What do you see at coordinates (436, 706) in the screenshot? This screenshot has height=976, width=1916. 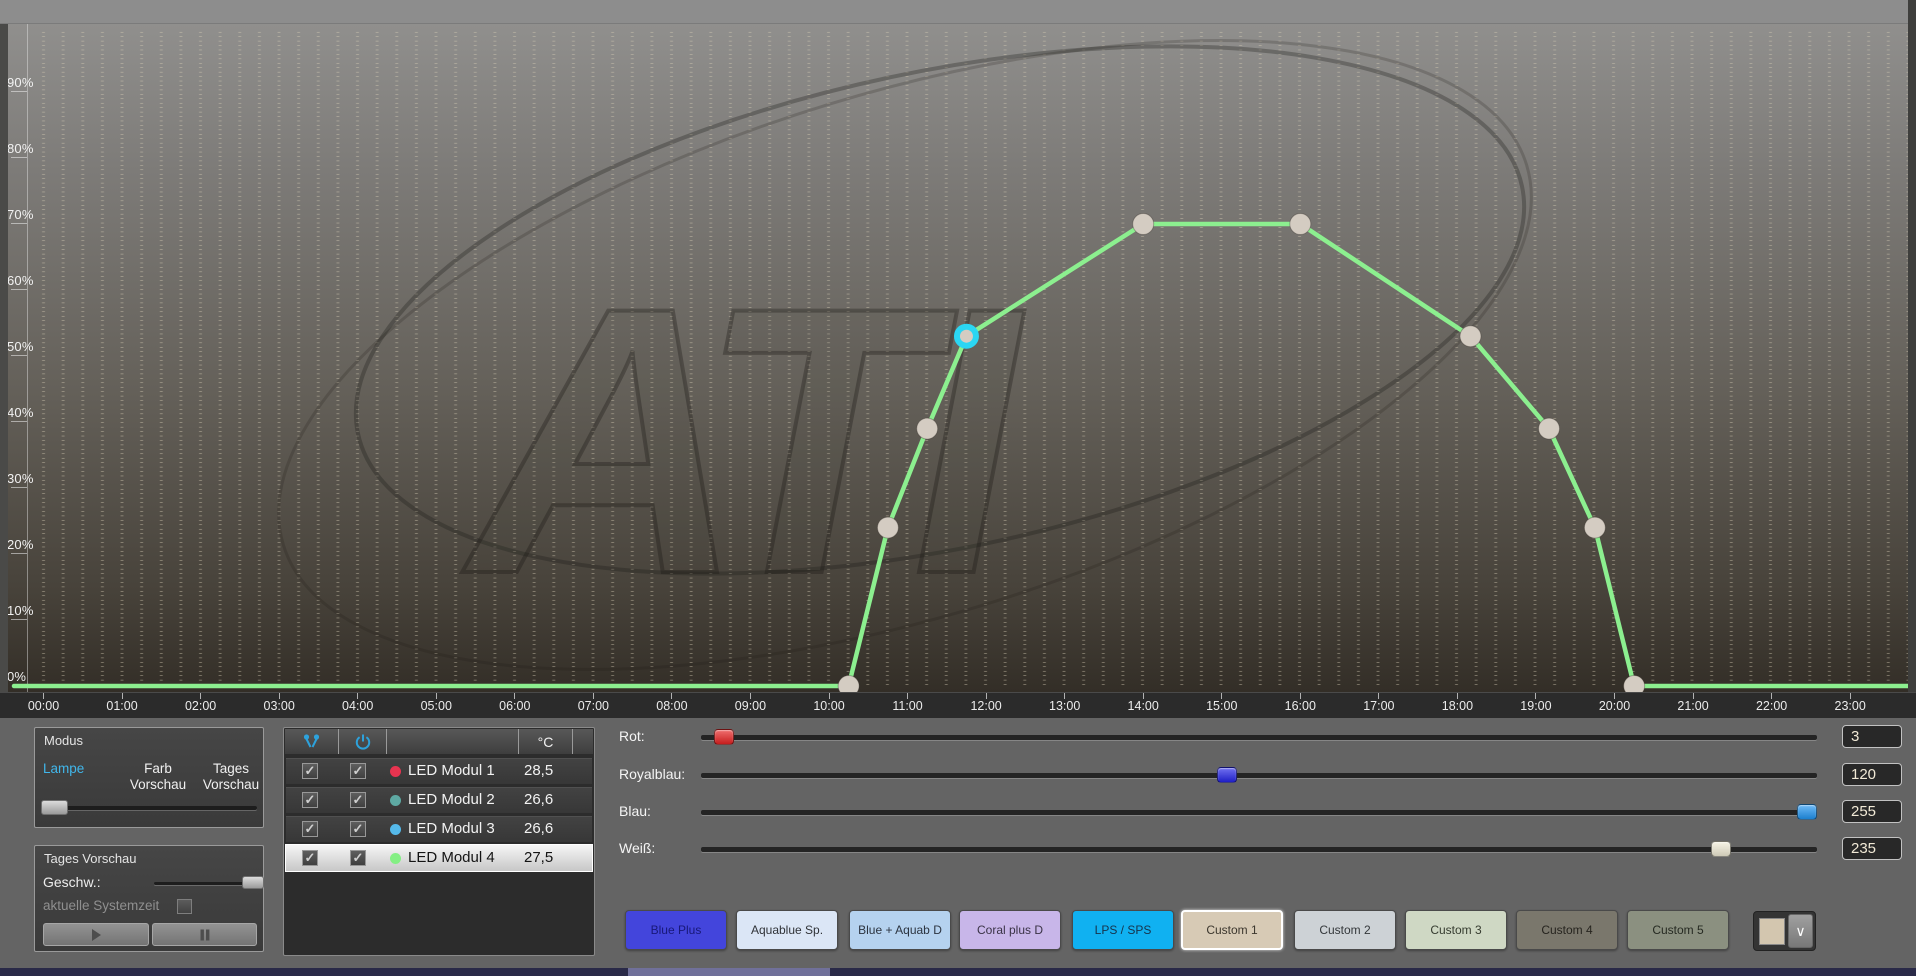 I see `x-tick-label: 05:00` at bounding box center [436, 706].